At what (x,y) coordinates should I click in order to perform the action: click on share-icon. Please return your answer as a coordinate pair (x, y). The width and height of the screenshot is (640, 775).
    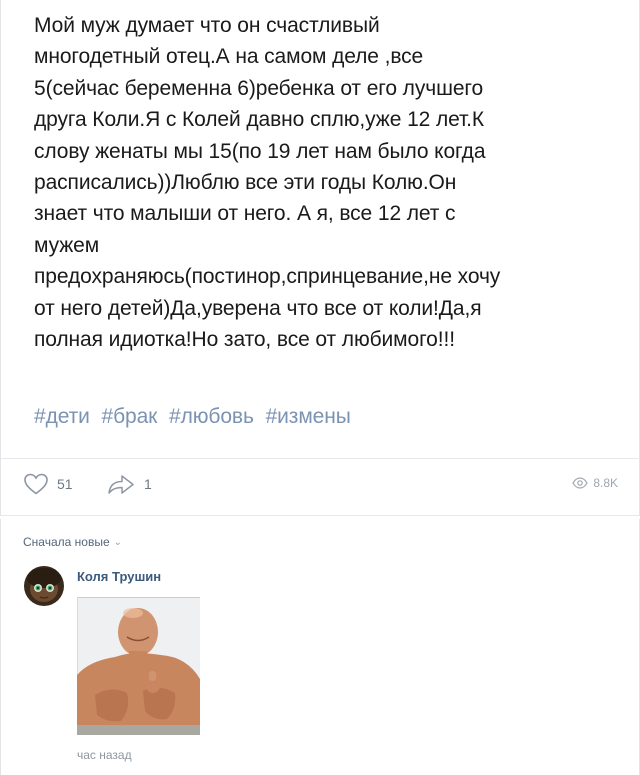
    Looking at the image, I should click on (121, 484).